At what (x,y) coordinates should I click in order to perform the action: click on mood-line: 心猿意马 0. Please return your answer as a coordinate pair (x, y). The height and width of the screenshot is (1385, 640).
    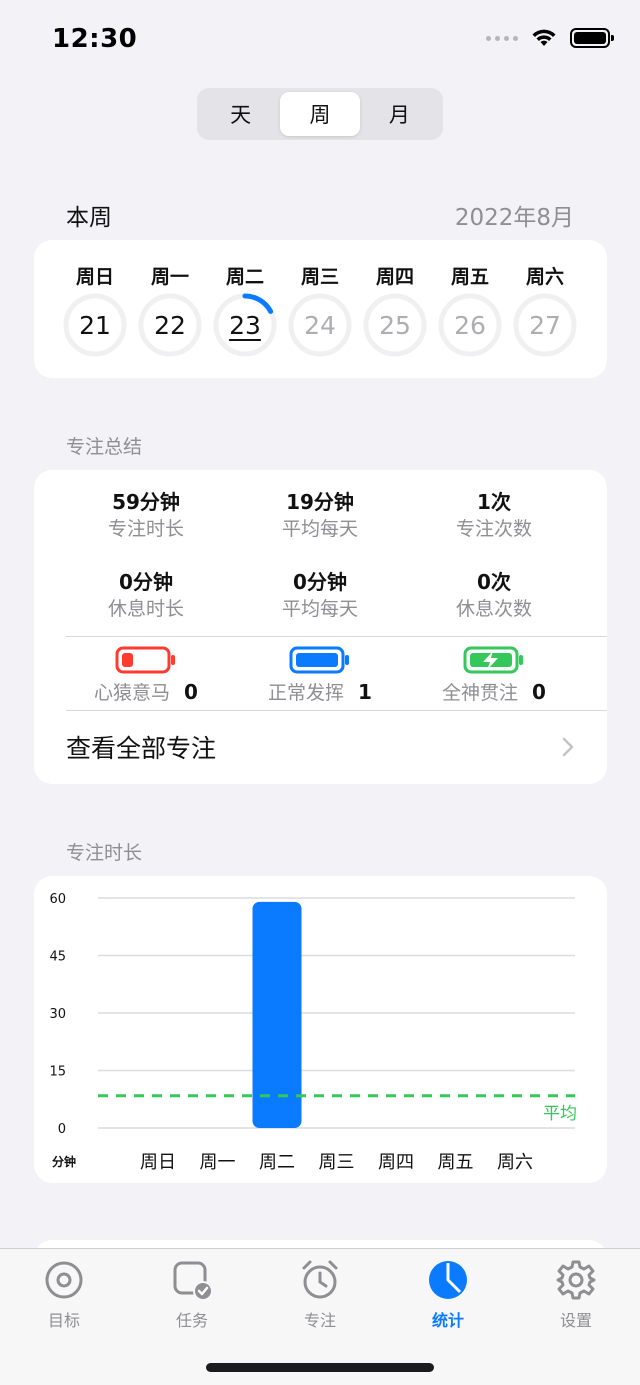
    Looking at the image, I should click on (146, 691).